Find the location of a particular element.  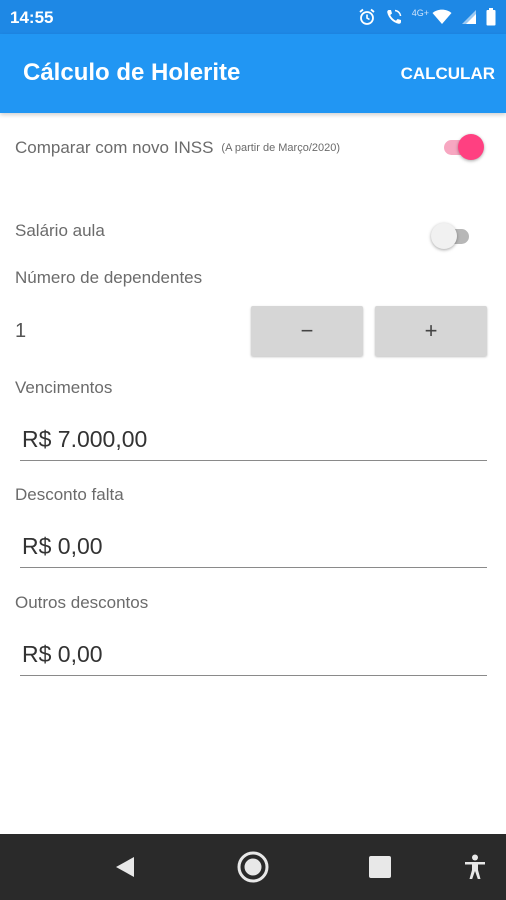

wifi-call-icon is located at coordinates (394, 17).